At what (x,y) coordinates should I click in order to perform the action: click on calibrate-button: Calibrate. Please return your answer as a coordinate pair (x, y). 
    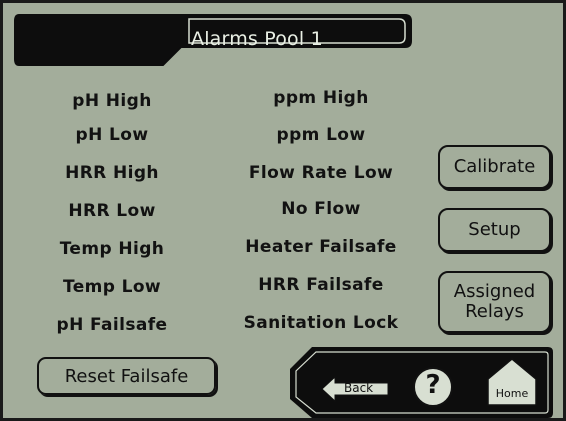
    Looking at the image, I should click on (494, 167).